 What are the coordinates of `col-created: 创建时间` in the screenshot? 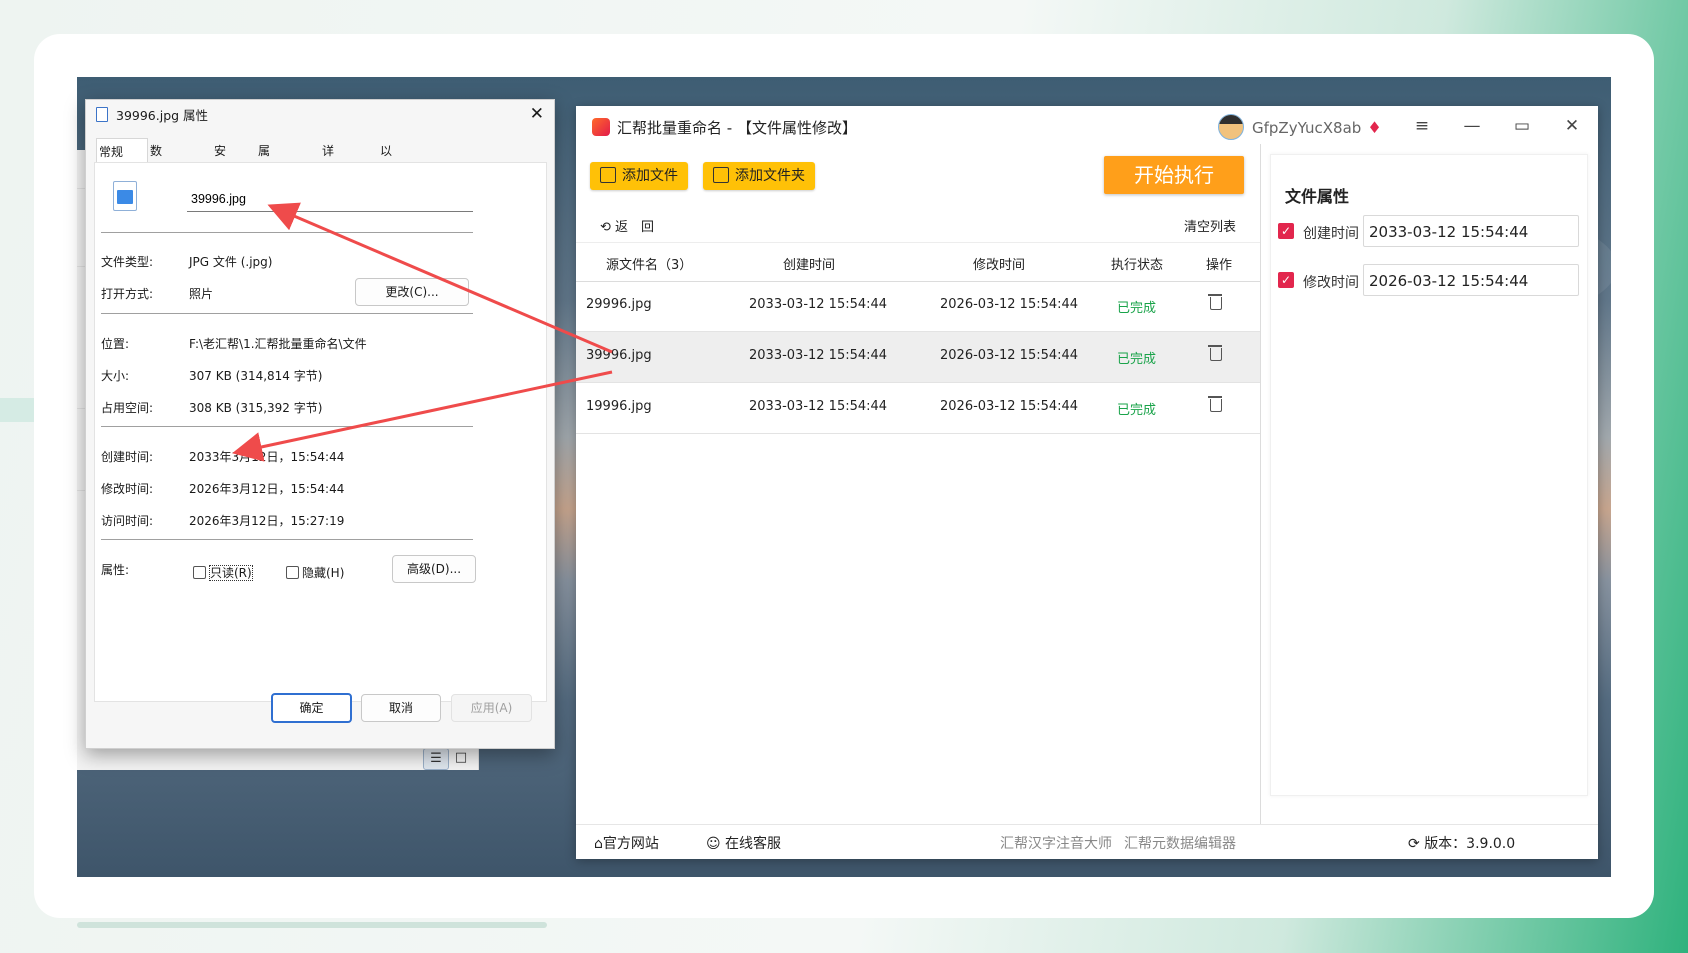 It's located at (809, 265).